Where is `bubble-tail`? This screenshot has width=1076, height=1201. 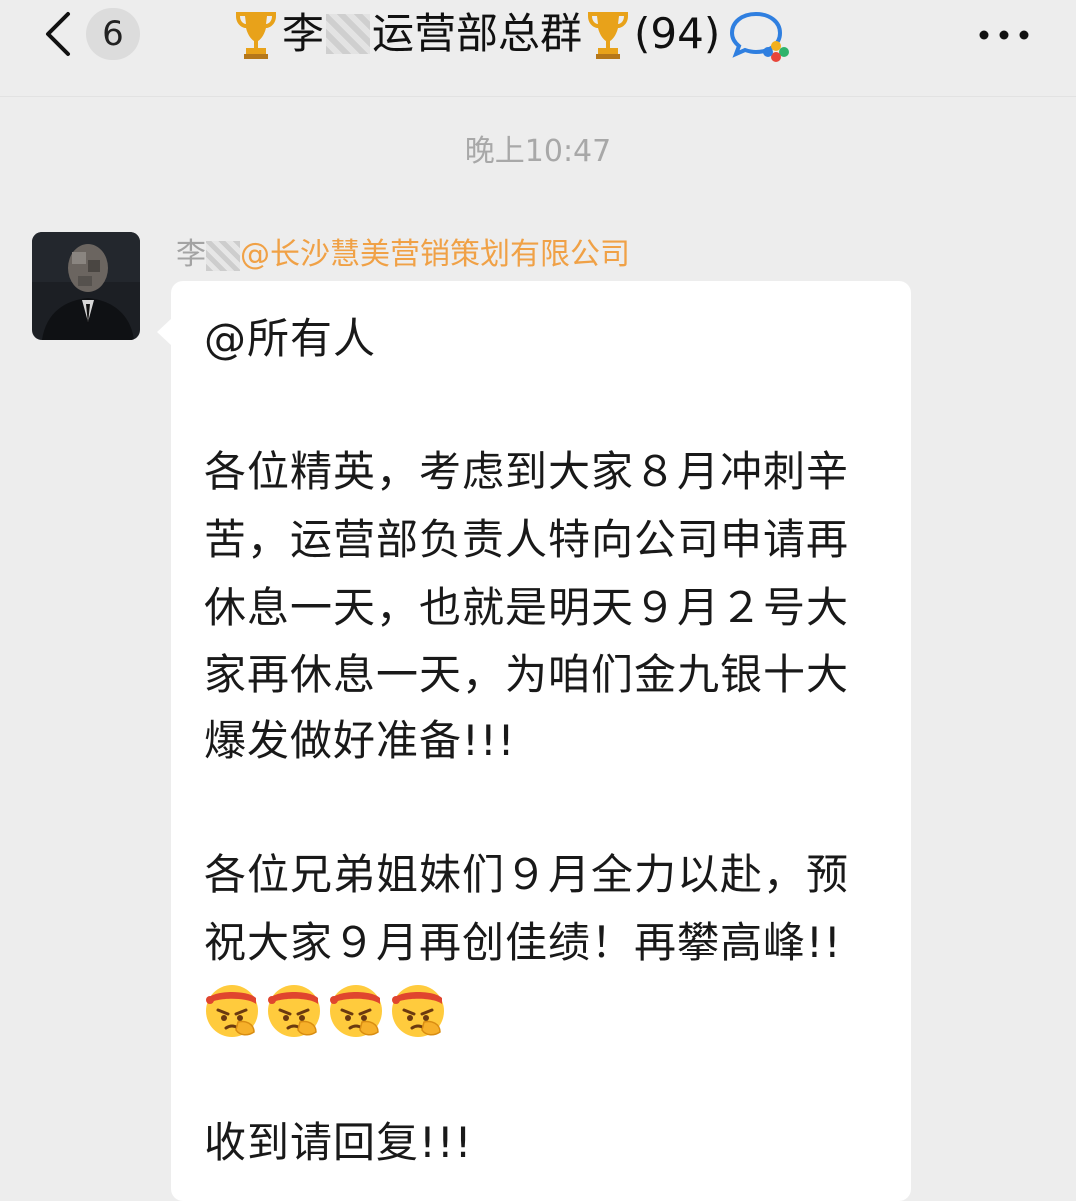
bubble-tail is located at coordinates (164, 332).